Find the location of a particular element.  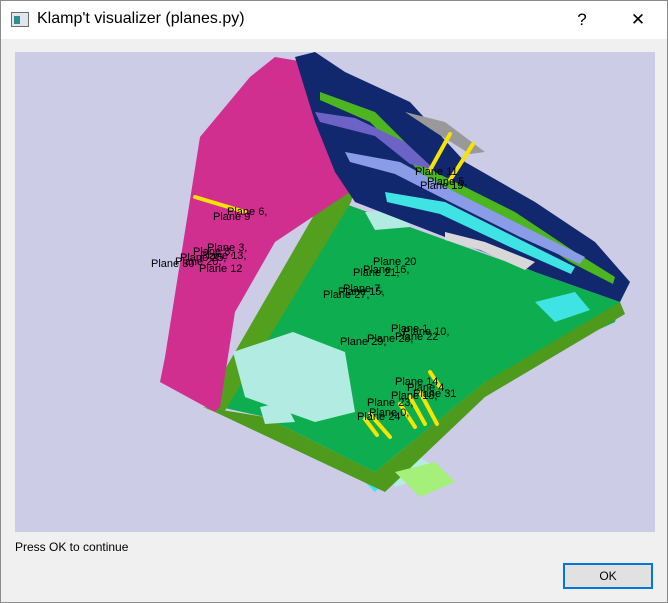

plane-label: Plane 11 is located at coordinates (436, 172).